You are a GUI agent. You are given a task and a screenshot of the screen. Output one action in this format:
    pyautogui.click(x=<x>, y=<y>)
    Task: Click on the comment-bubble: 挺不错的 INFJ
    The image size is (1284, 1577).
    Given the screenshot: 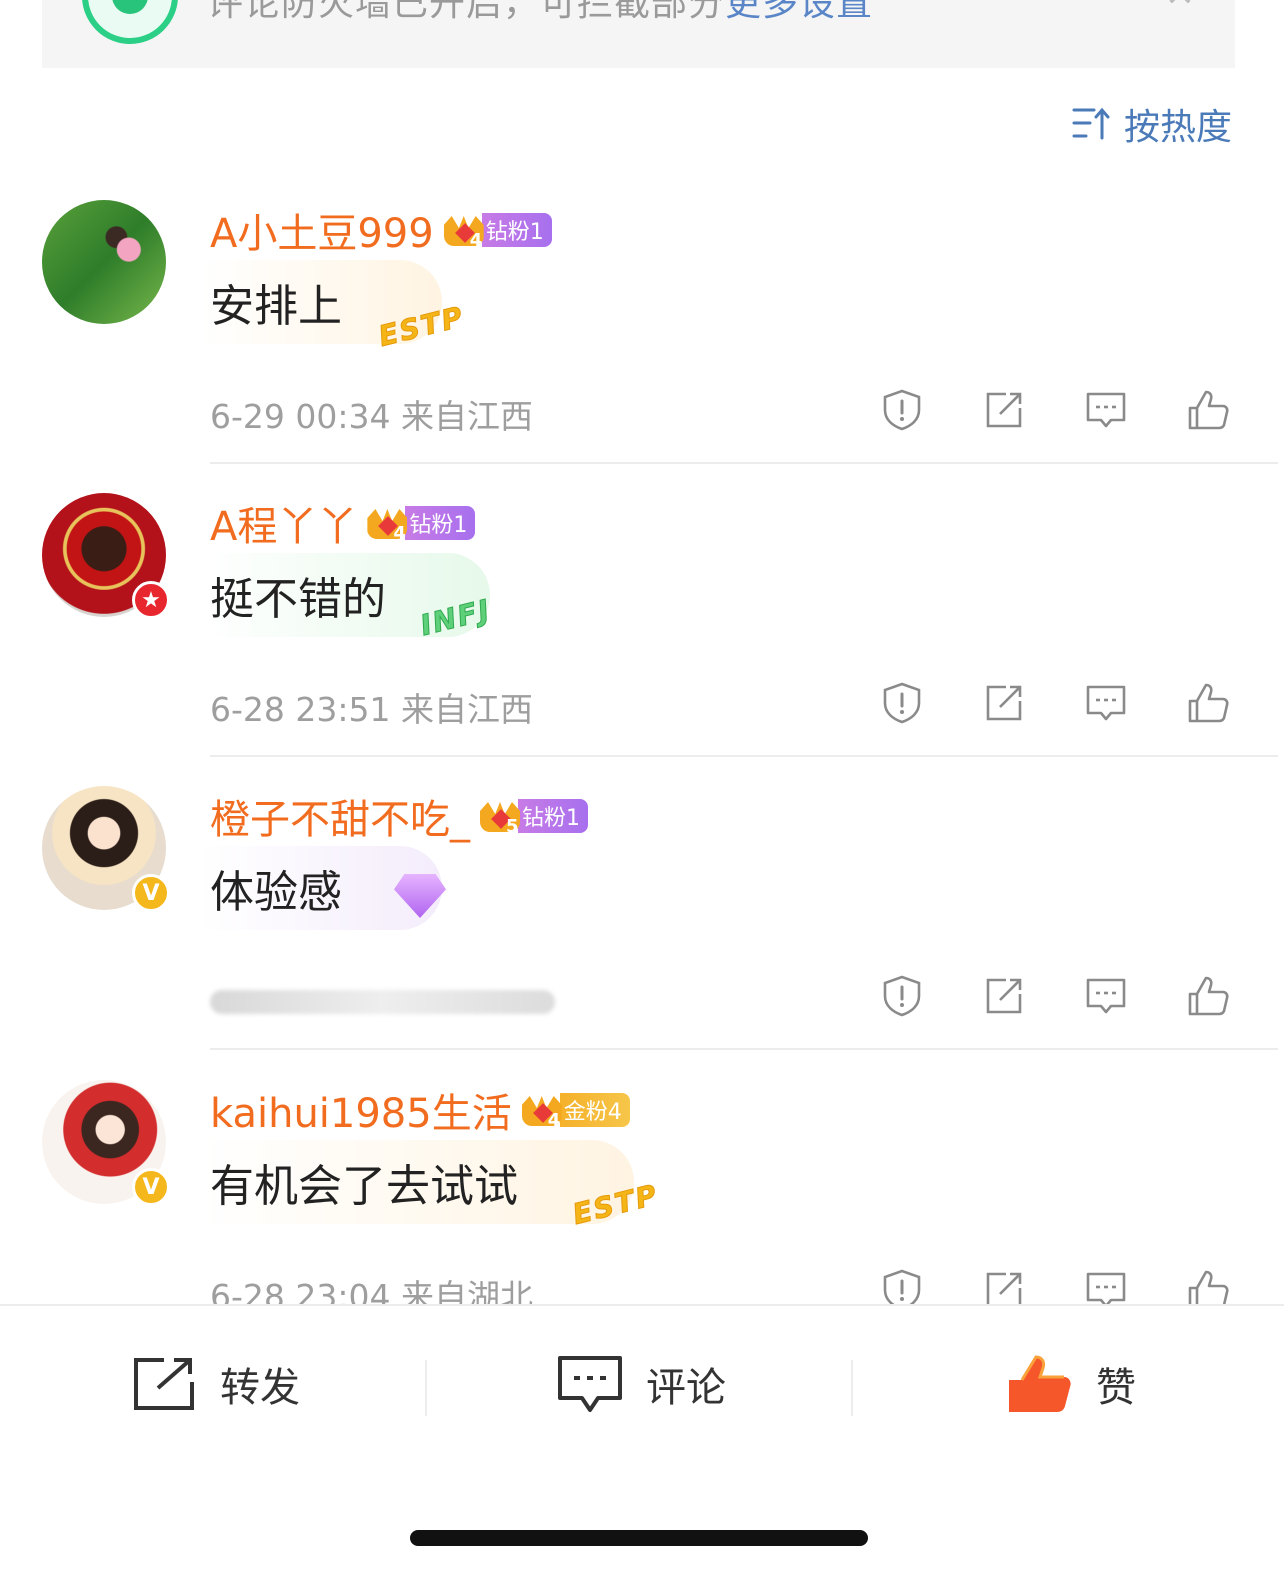 What is the action you would take?
    pyautogui.click(x=347, y=598)
    